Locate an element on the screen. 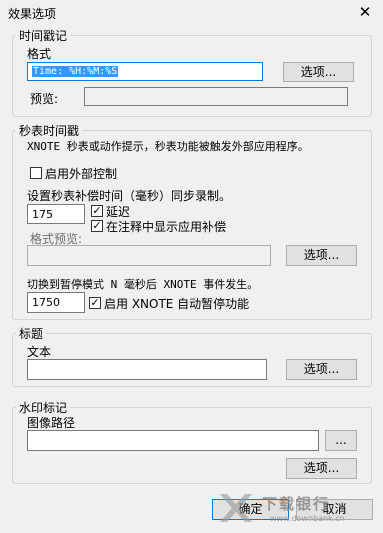 The image size is (383, 533). pause-input: 1750 is located at coordinates (56, 302).